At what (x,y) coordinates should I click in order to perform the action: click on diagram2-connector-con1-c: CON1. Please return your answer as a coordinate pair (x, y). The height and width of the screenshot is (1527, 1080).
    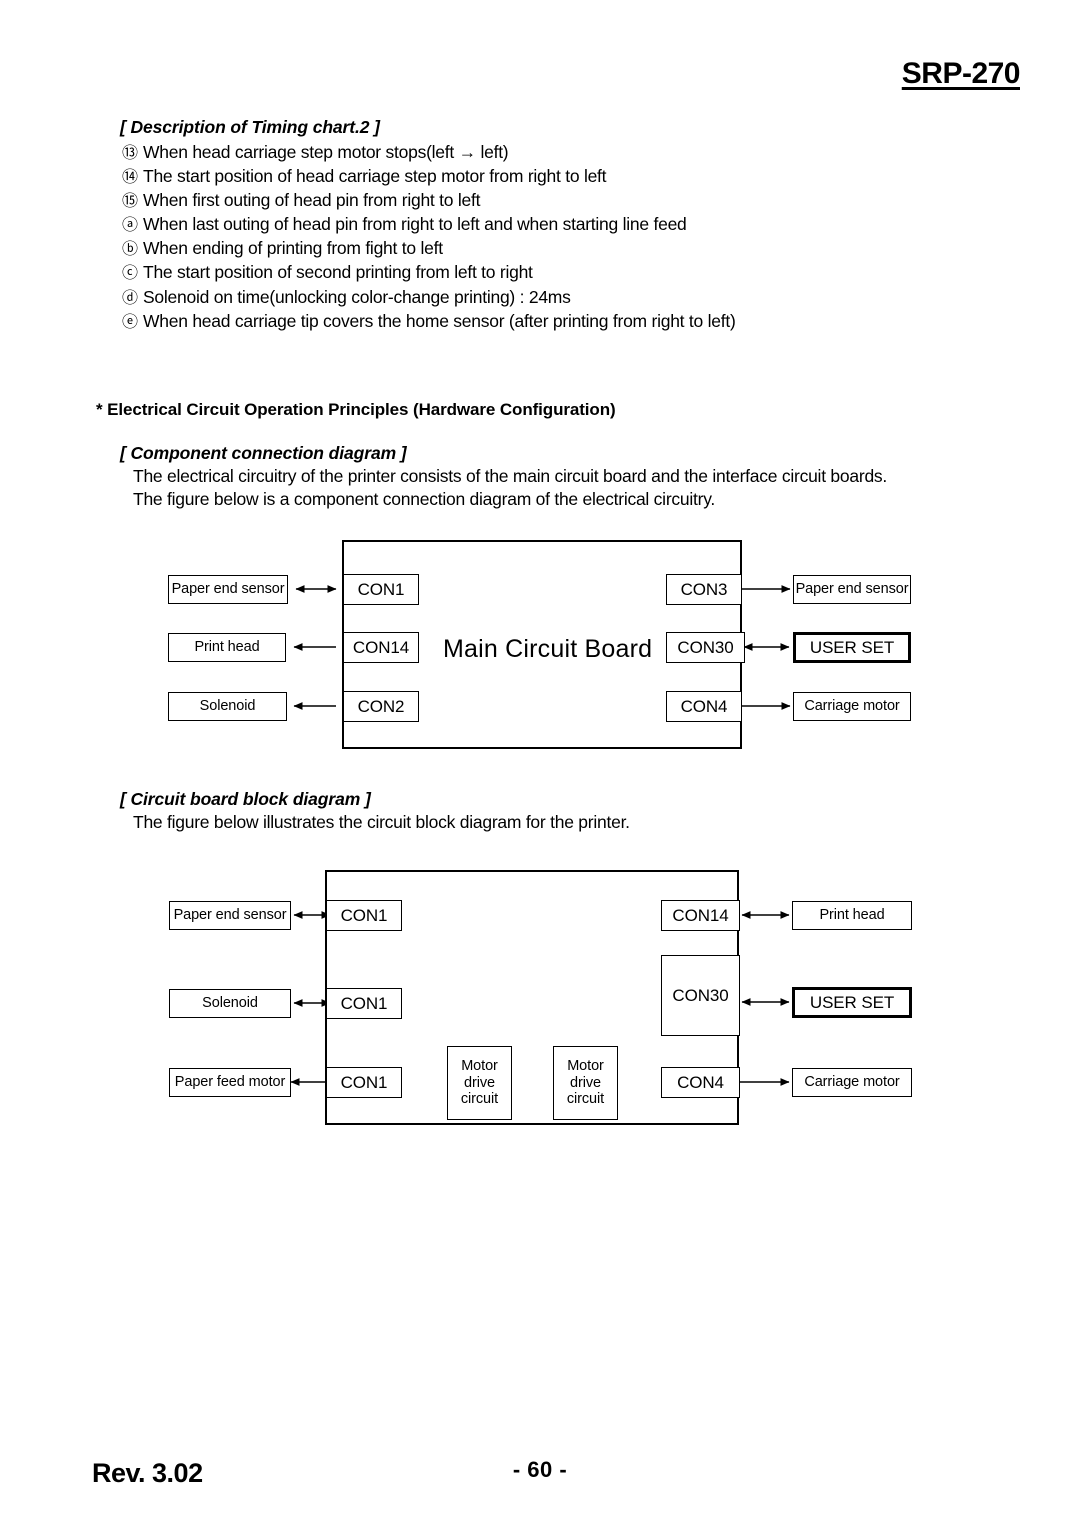
    Looking at the image, I should click on (364, 1082).